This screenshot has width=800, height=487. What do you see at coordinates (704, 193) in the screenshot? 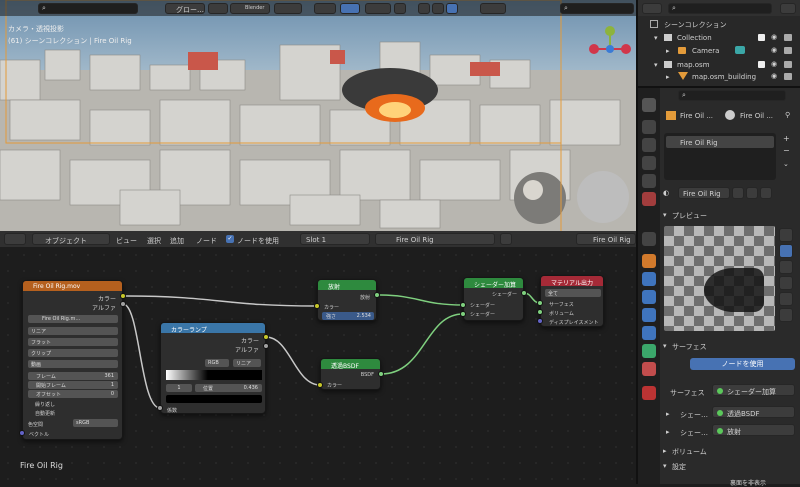
I see `material-name-field: Fire Oil Rig` at bounding box center [704, 193].